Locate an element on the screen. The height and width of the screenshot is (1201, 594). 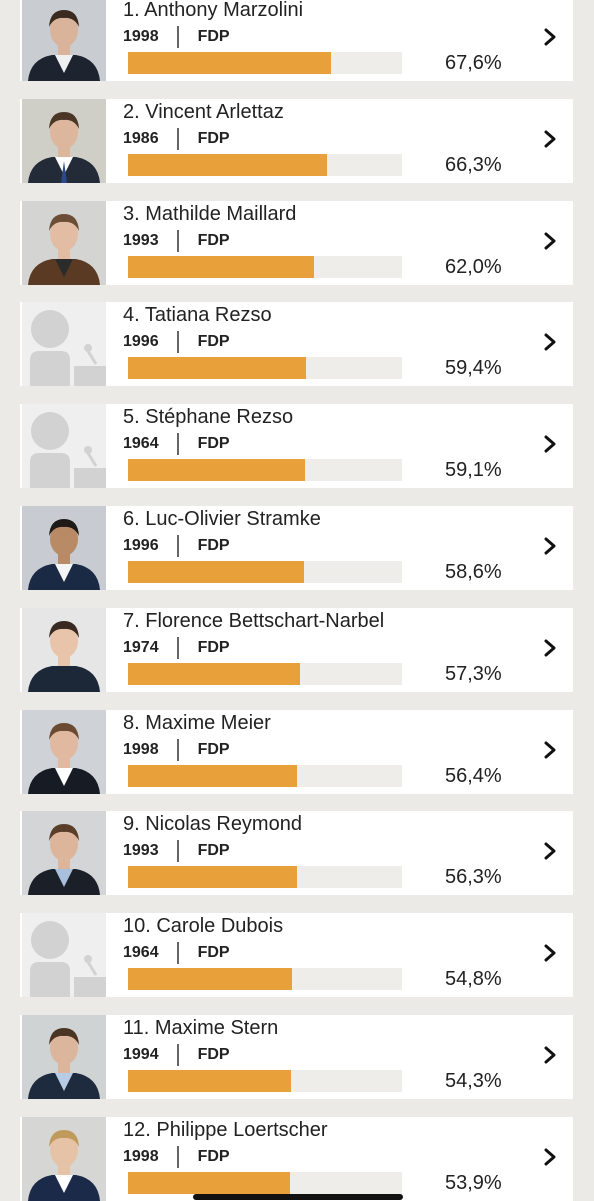
candidate-row: 8. Maxime Meier 1998 FDP 56,4% is located at coordinates (296, 751).